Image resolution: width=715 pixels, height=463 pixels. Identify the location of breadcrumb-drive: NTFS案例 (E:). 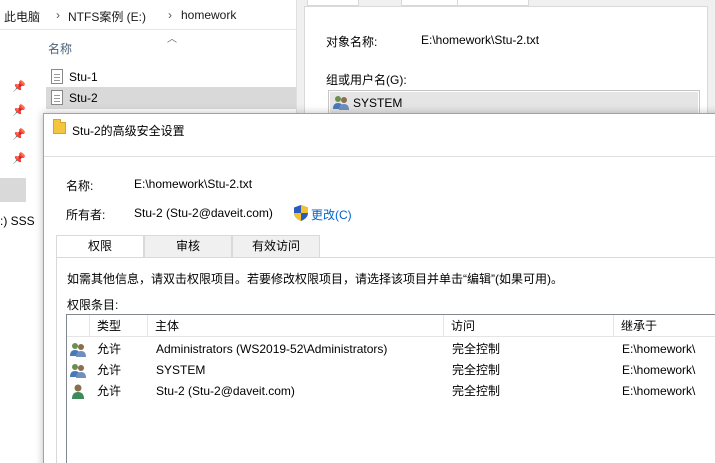
(107, 16).